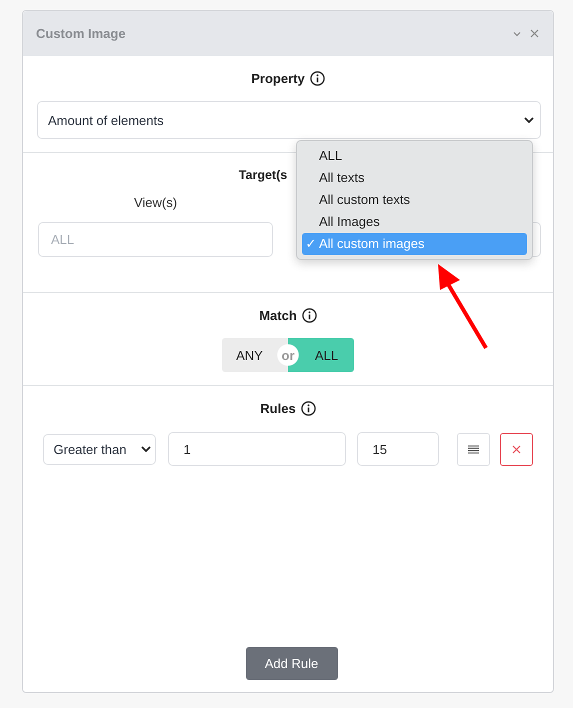  I want to click on menu-button, so click(473, 449).